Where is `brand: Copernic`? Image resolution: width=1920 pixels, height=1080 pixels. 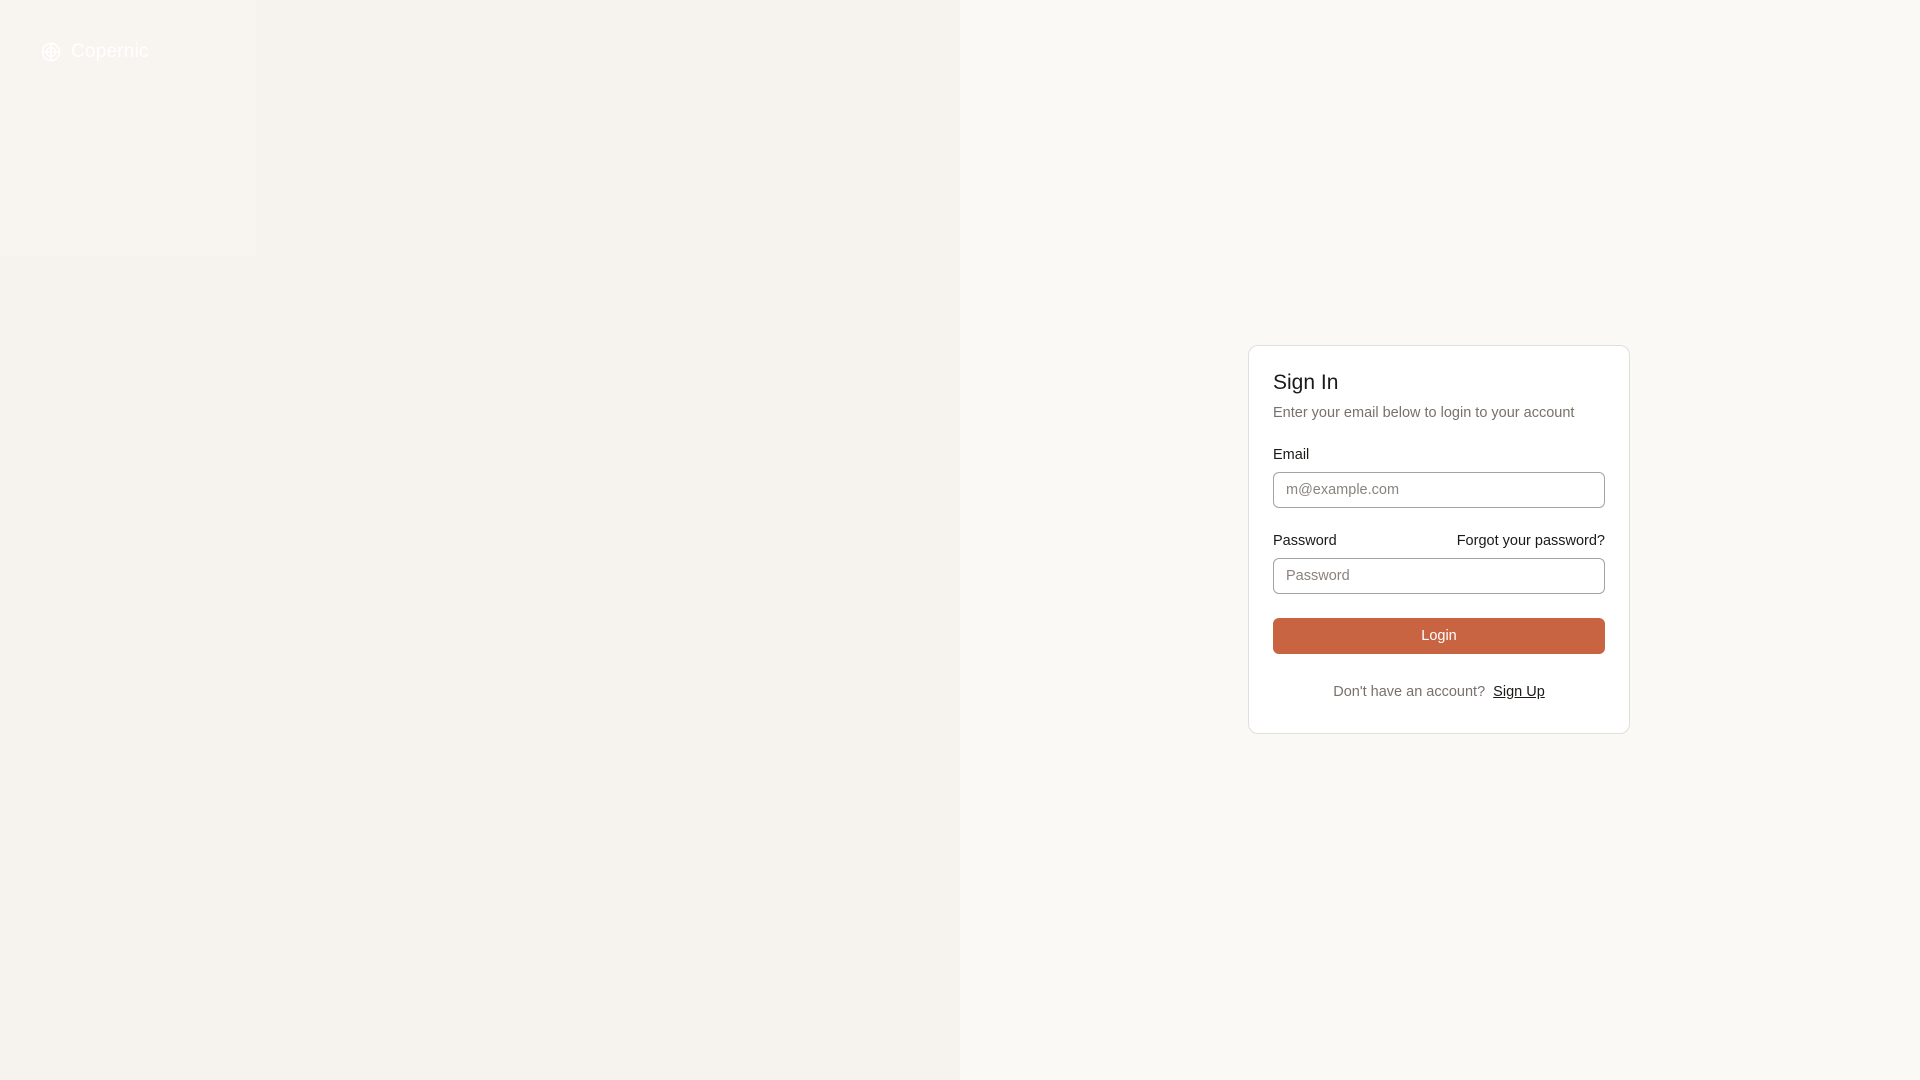 brand: Copernic is located at coordinates (95, 52).